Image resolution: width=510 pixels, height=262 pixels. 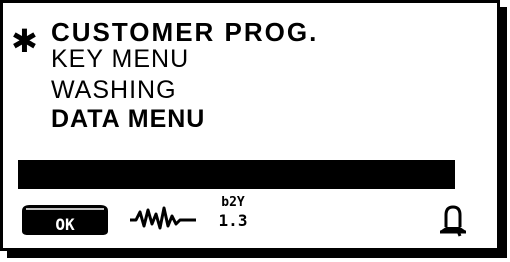 What do you see at coordinates (163, 218) in the screenshot?
I see `waveform-icon` at bounding box center [163, 218].